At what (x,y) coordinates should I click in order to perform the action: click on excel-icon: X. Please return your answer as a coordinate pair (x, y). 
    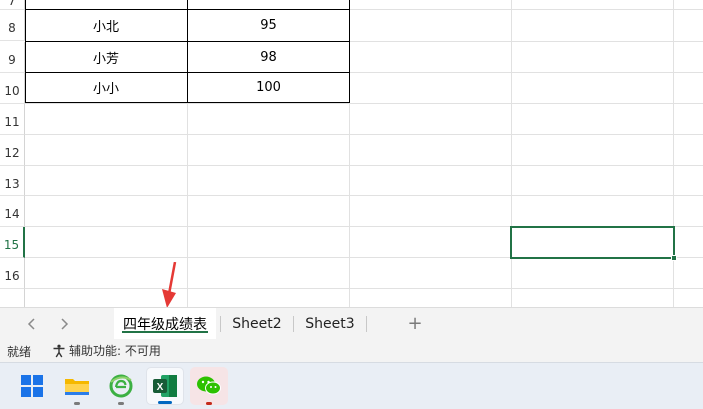
    Looking at the image, I should click on (165, 386).